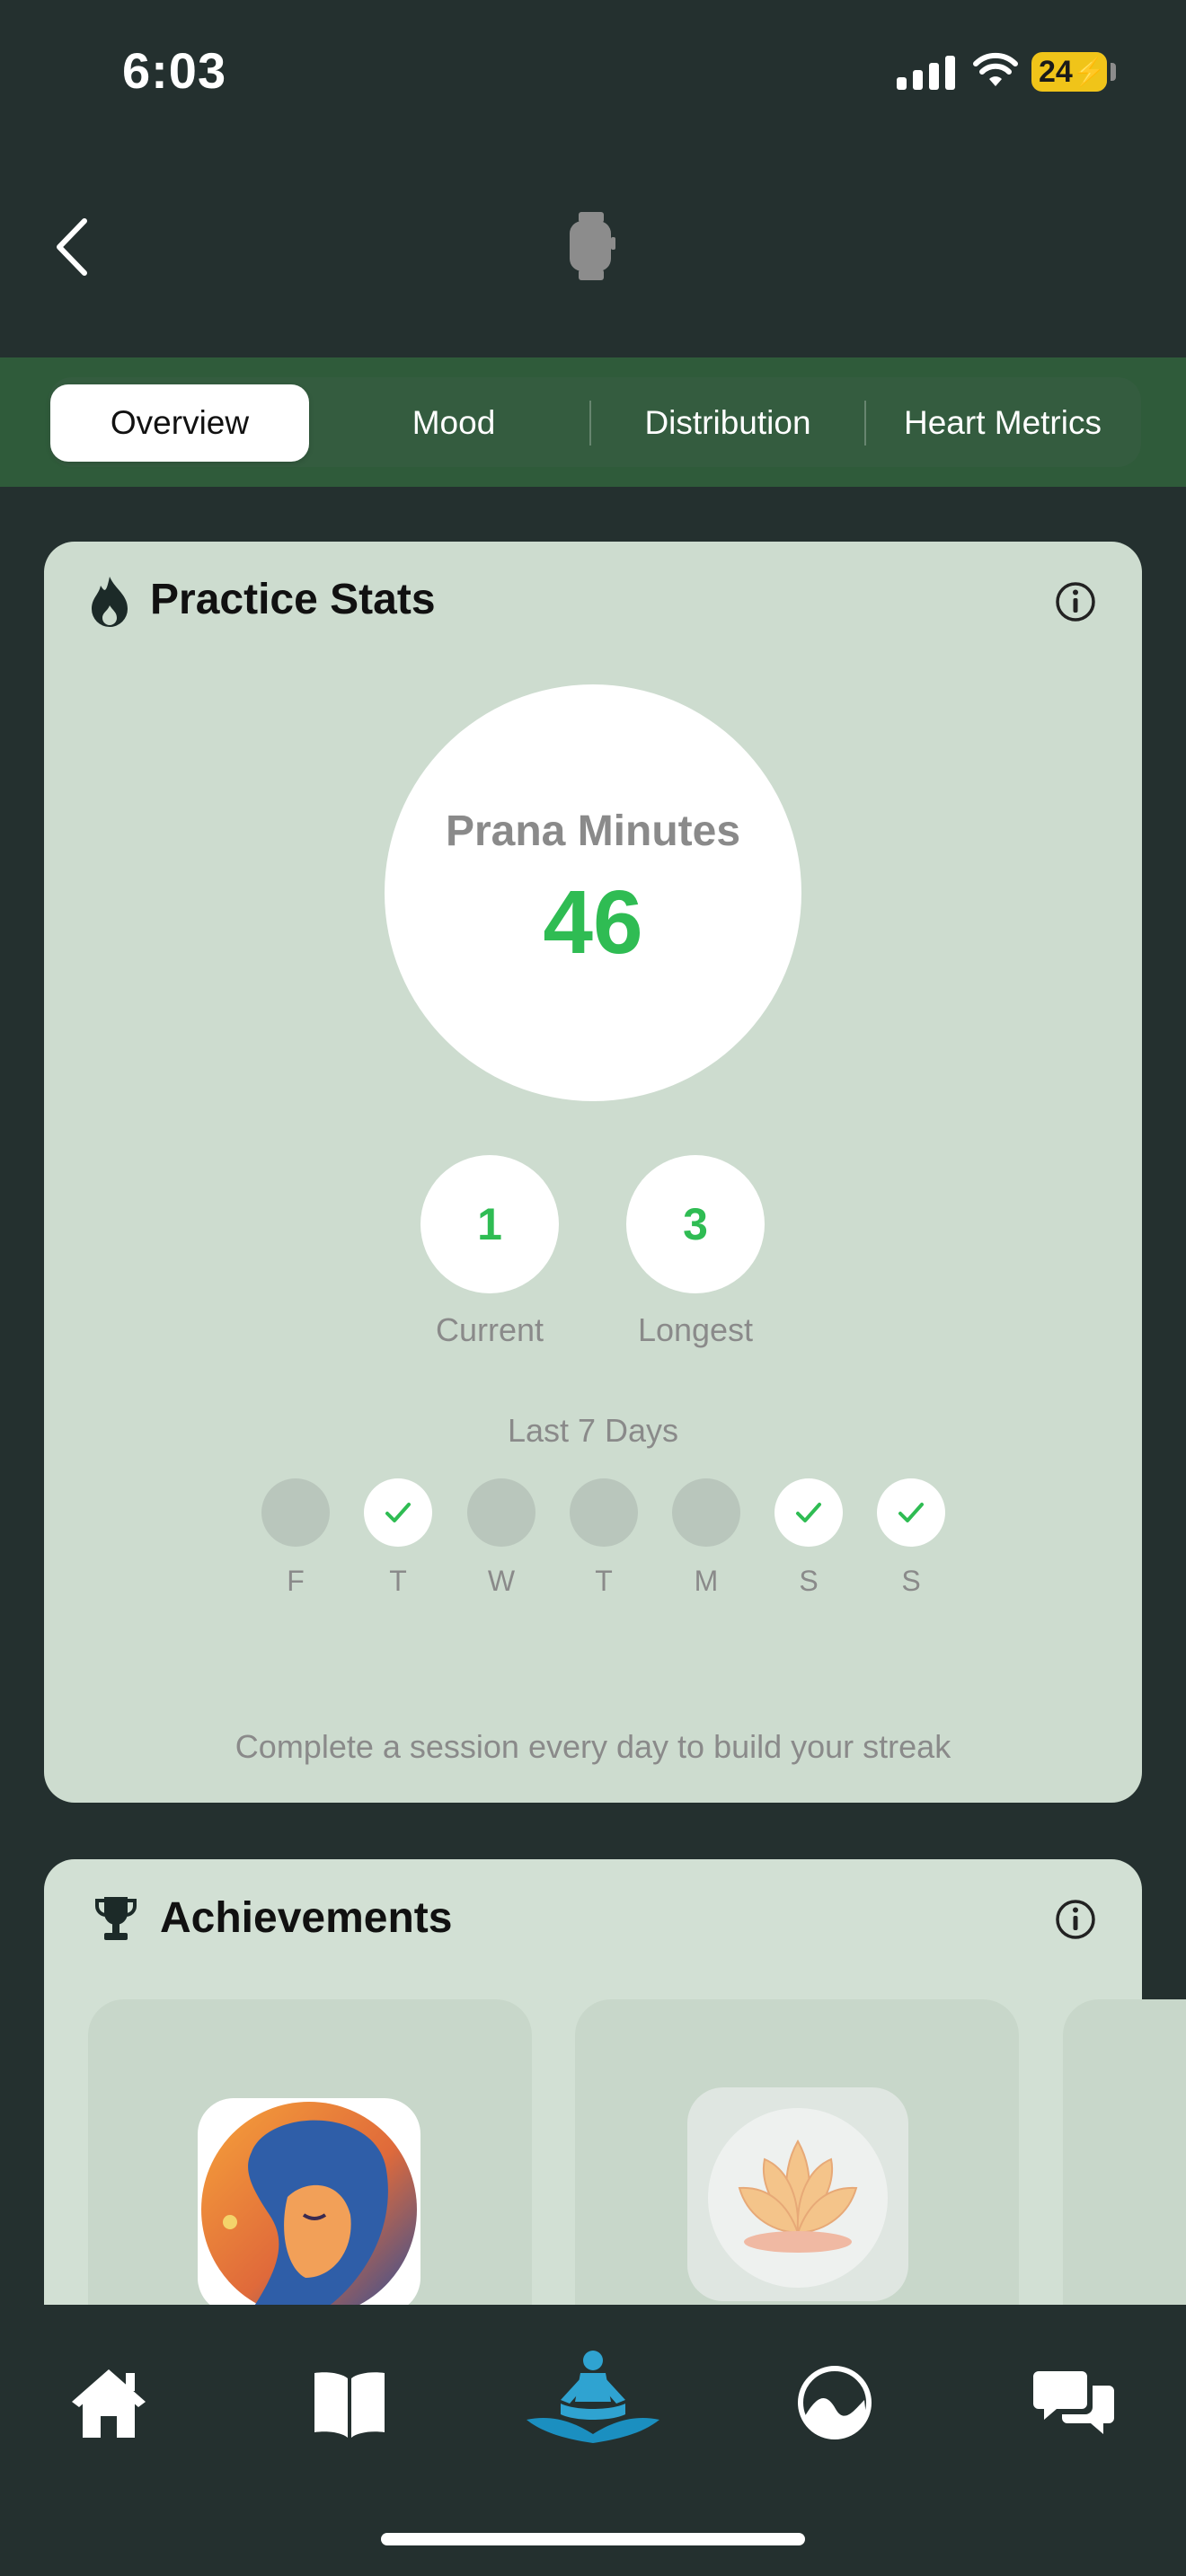 This screenshot has height=2576, width=1186. Describe the element at coordinates (309, 2206) in the screenshot. I see `breathing-face-badge-icon` at that location.